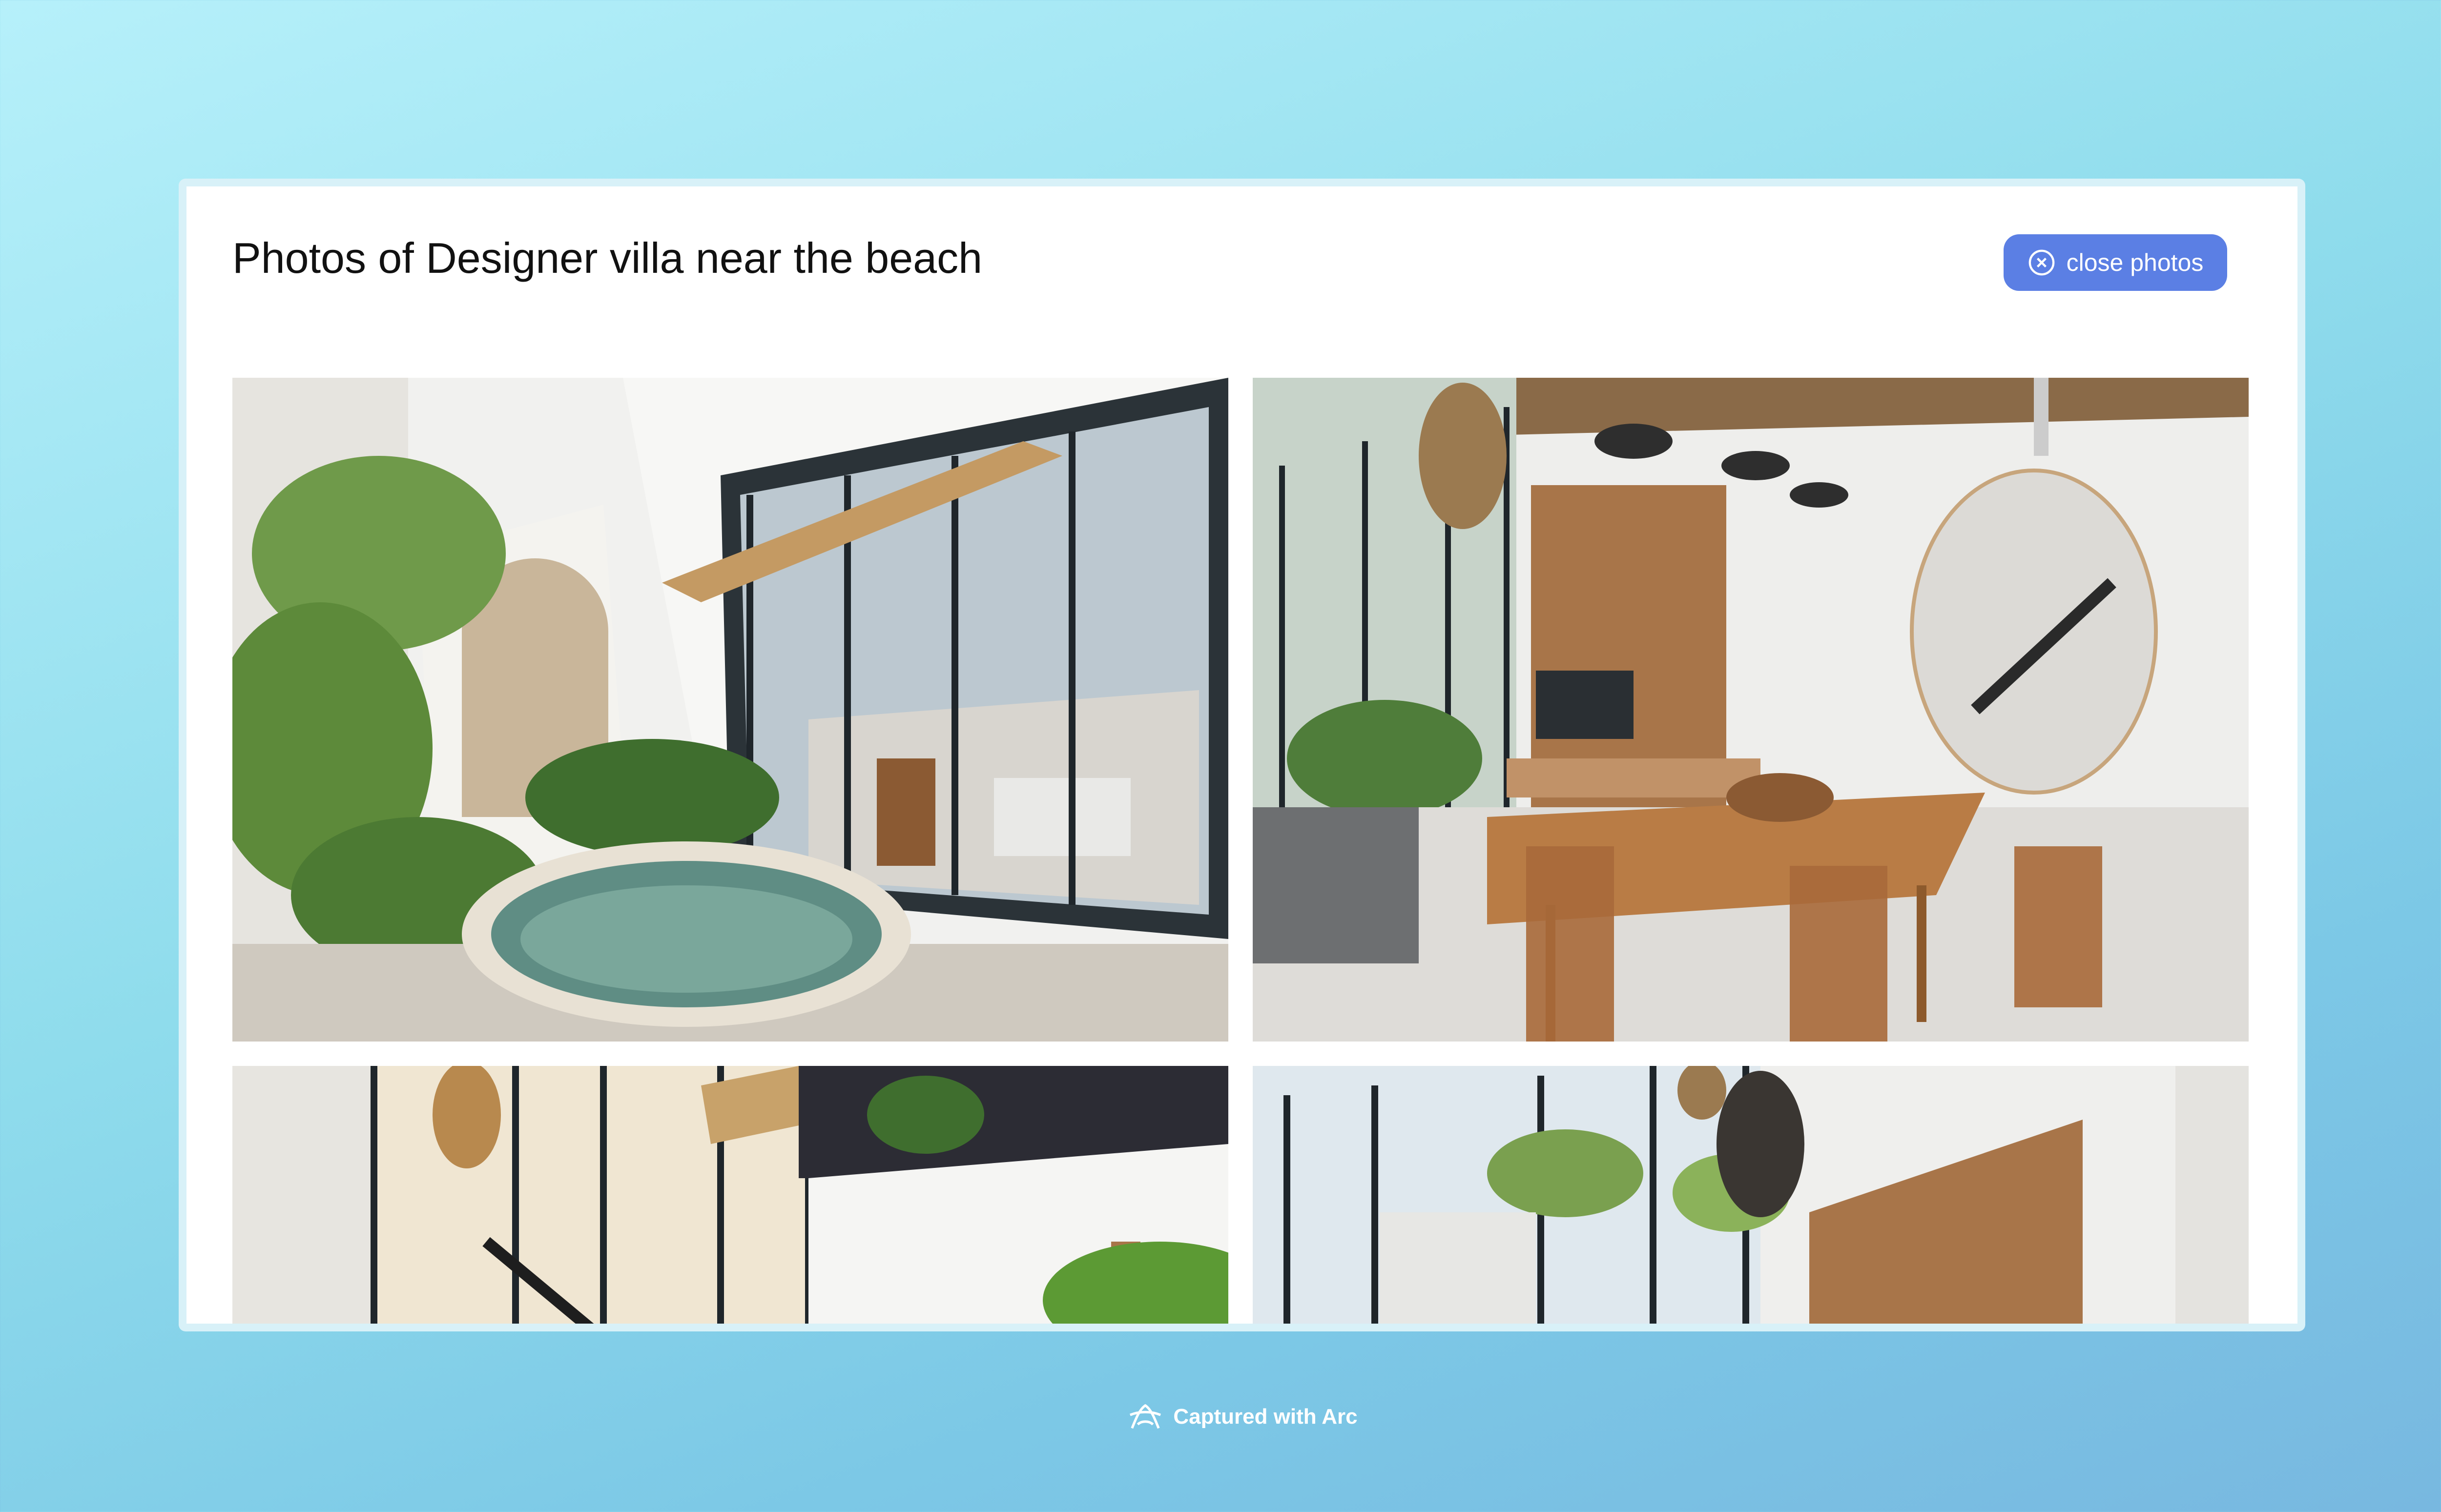  I want to click on capture-footer: Captured with Arc, so click(1221, 1417).